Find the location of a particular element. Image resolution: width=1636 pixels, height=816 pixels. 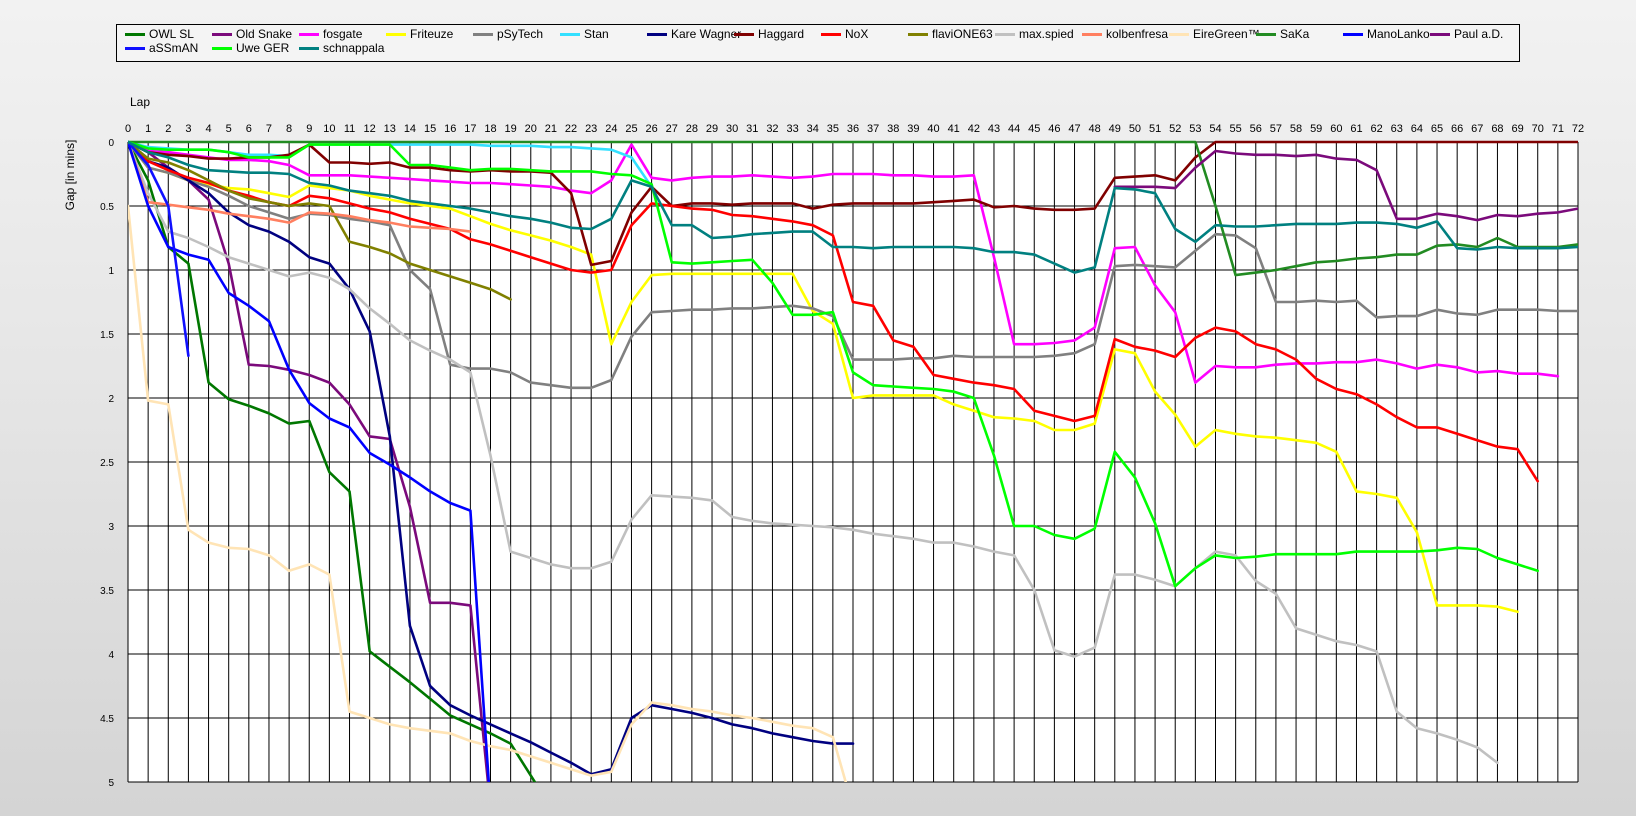

y-tick-label: 4 is located at coordinates (111, 655).